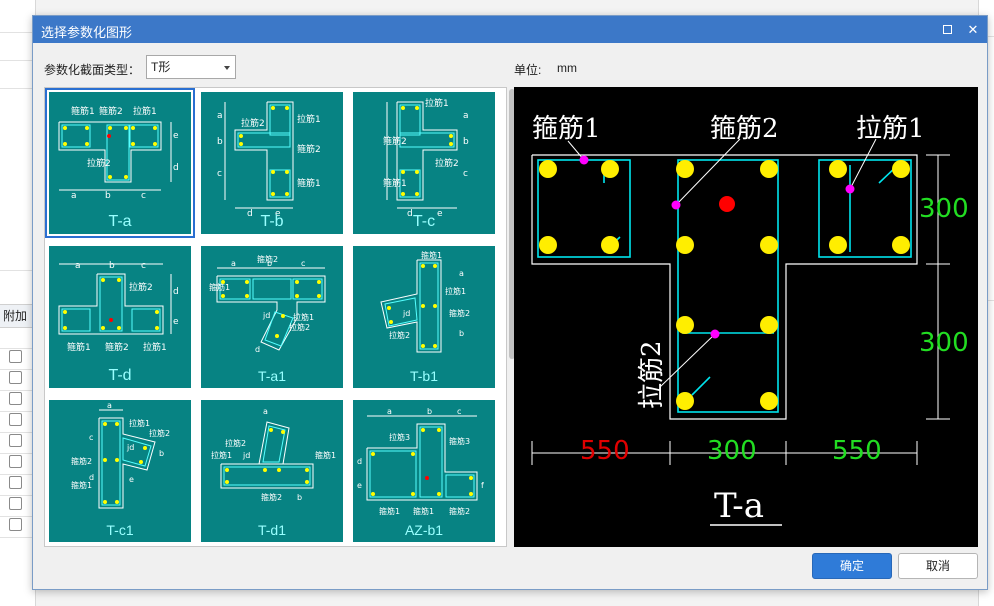 The width and height of the screenshot is (994, 606). Describe the element at coordinates (424, 221) in the screenshot. I see `thumb-caption: T-c` at that location.